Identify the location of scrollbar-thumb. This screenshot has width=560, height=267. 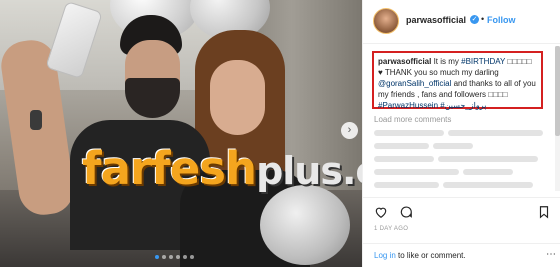
(557, 91).